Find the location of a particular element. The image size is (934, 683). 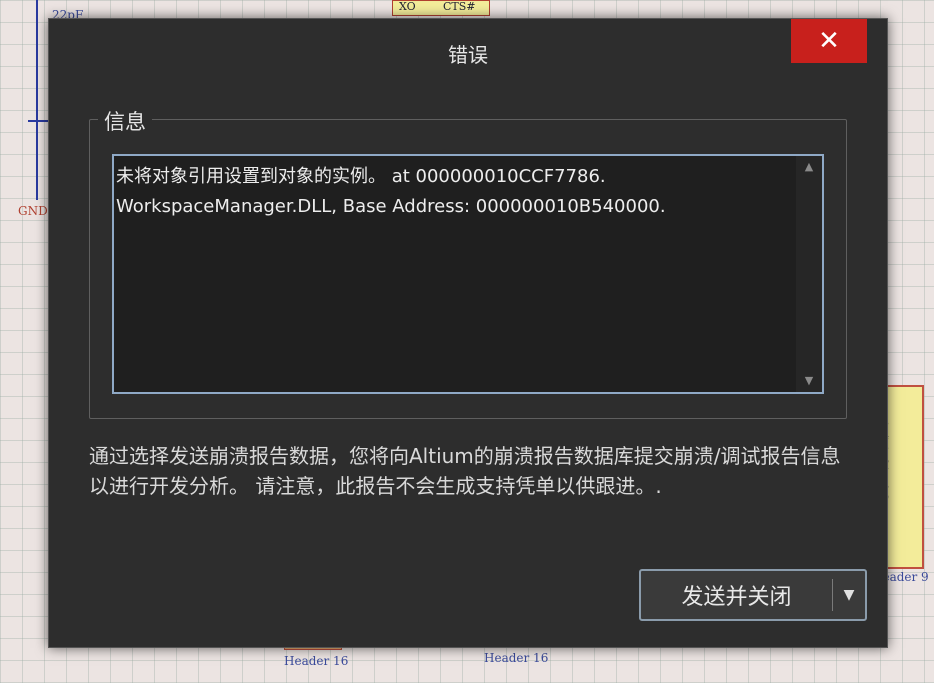

close-button: ✕ is located at coordinates (829, 41).